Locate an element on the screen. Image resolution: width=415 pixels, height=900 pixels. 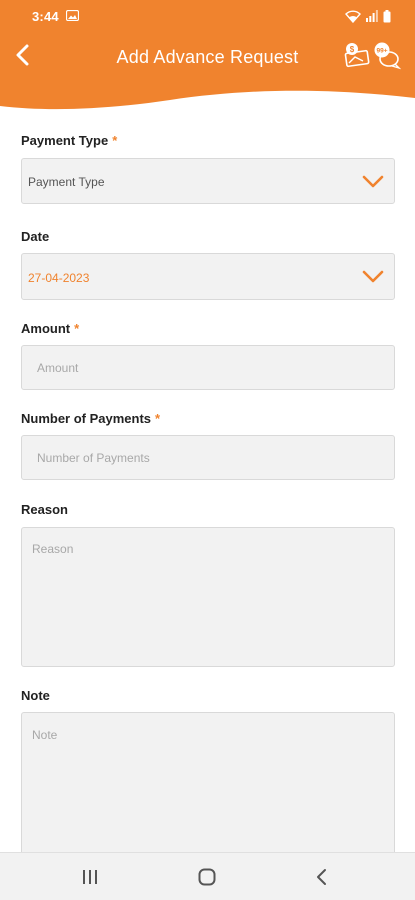
header: 3:44 Add Advance Request $ 99+ is located at coordinates (207, 60).